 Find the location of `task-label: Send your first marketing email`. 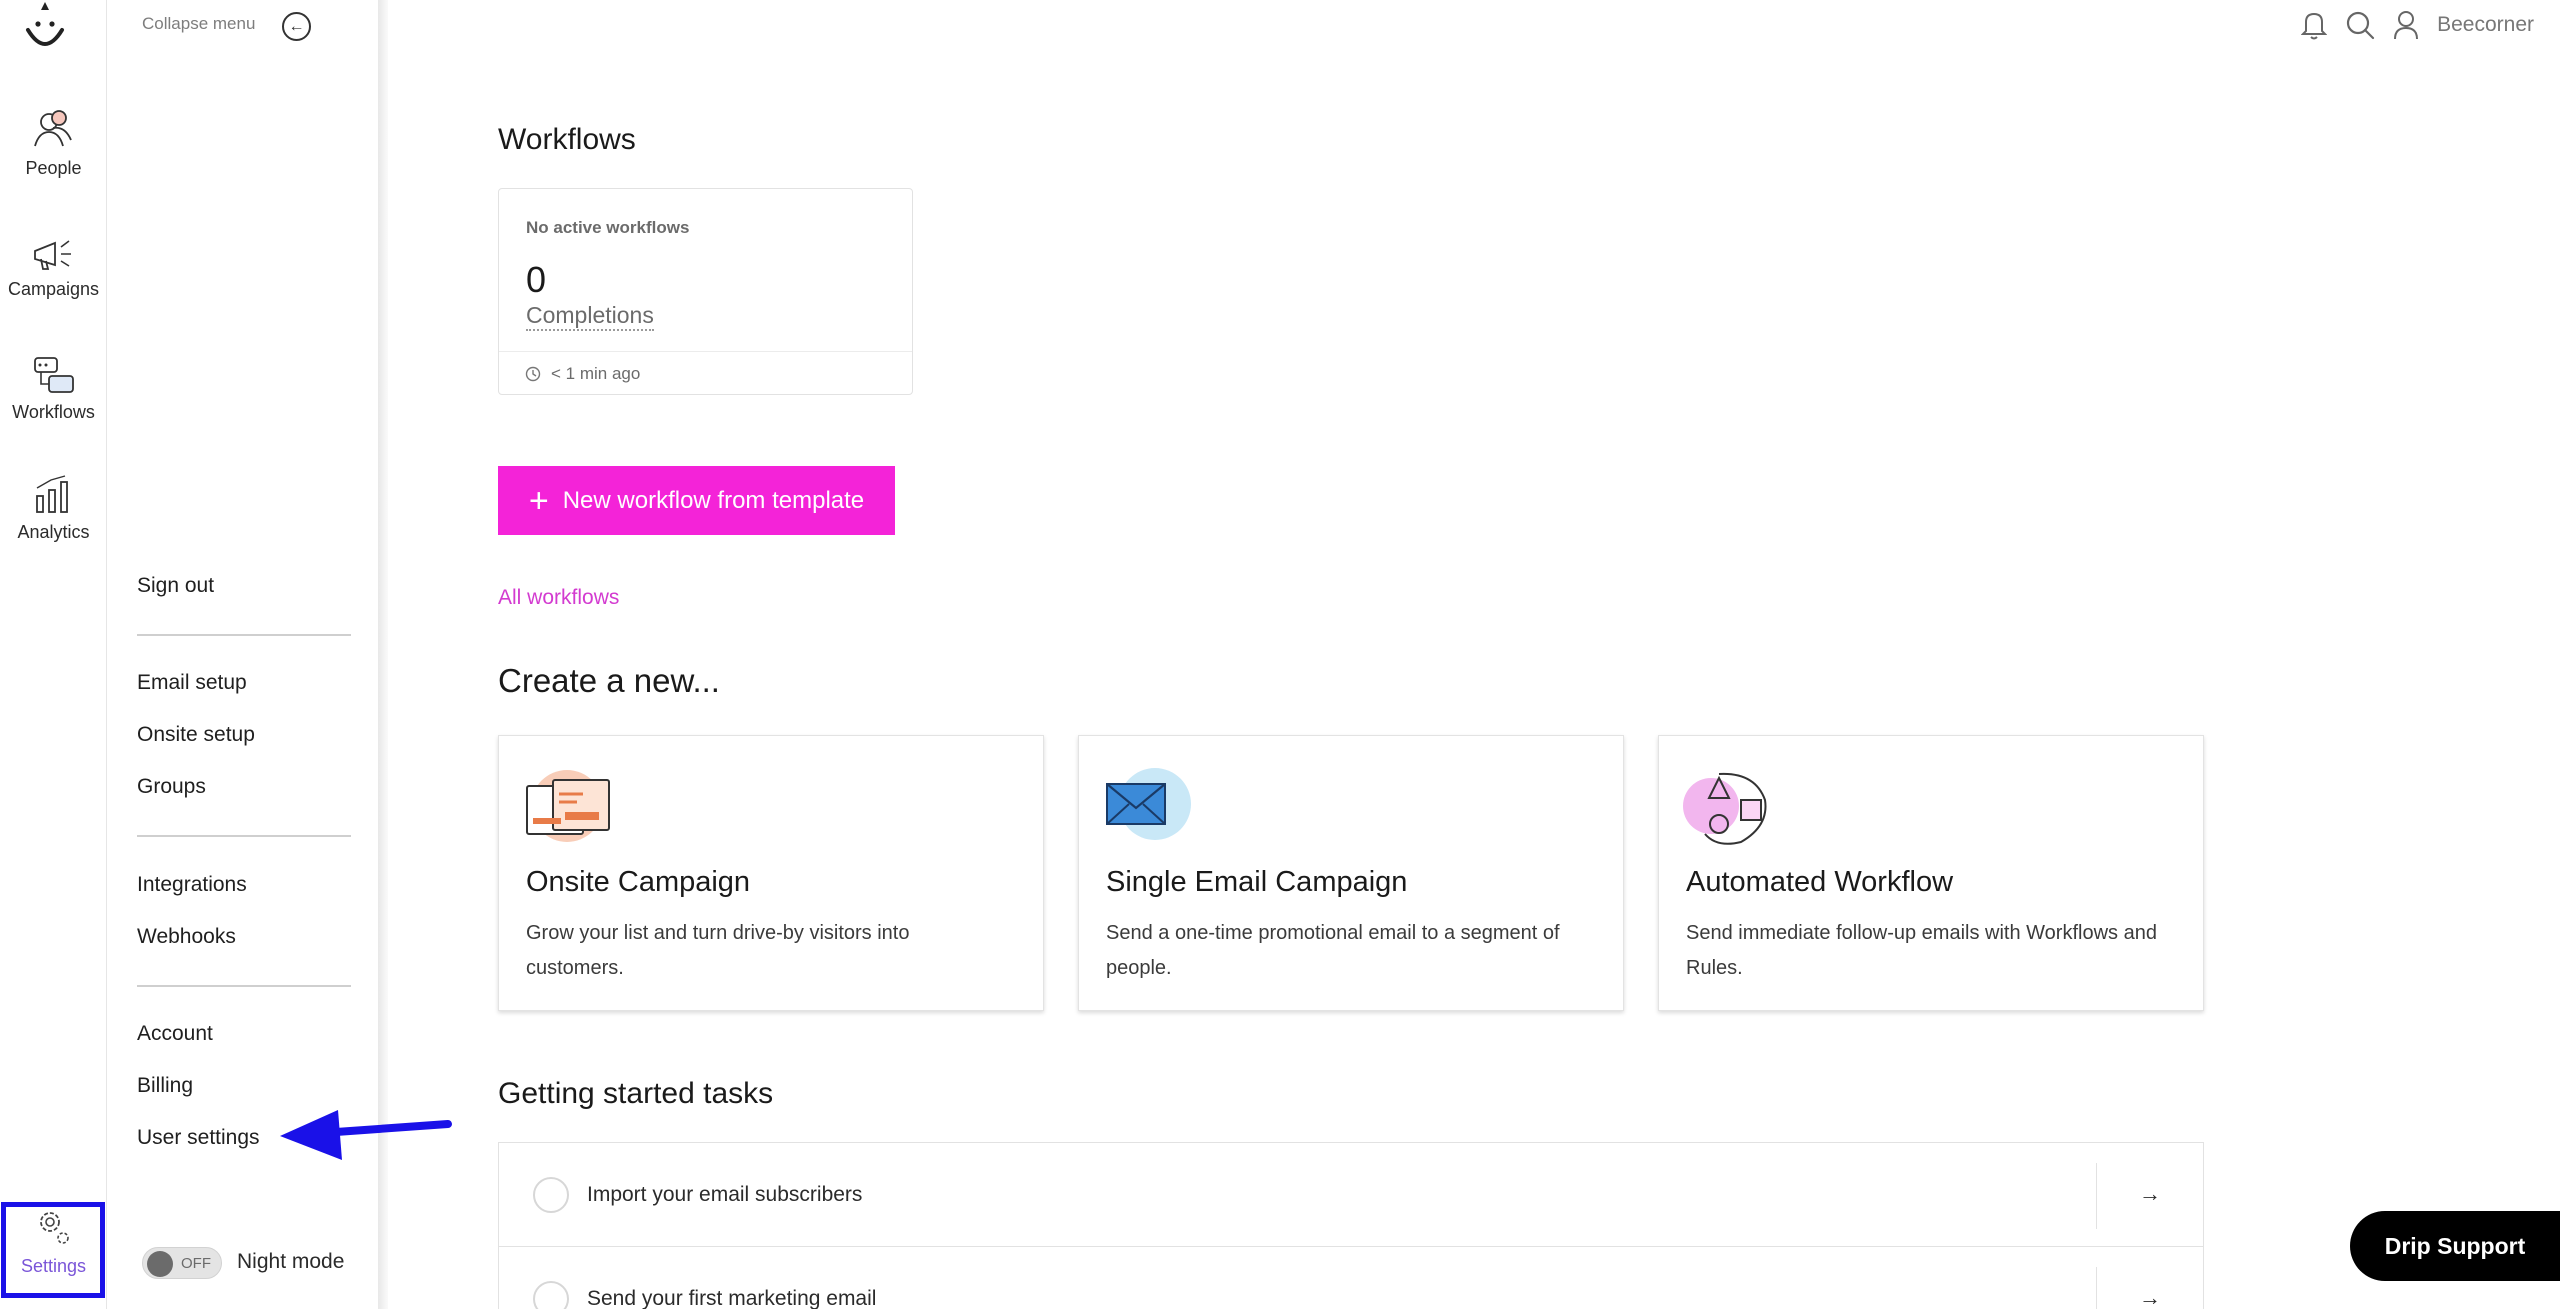

task-label: Send your first marketing email is located at coordinates (732, 1298).